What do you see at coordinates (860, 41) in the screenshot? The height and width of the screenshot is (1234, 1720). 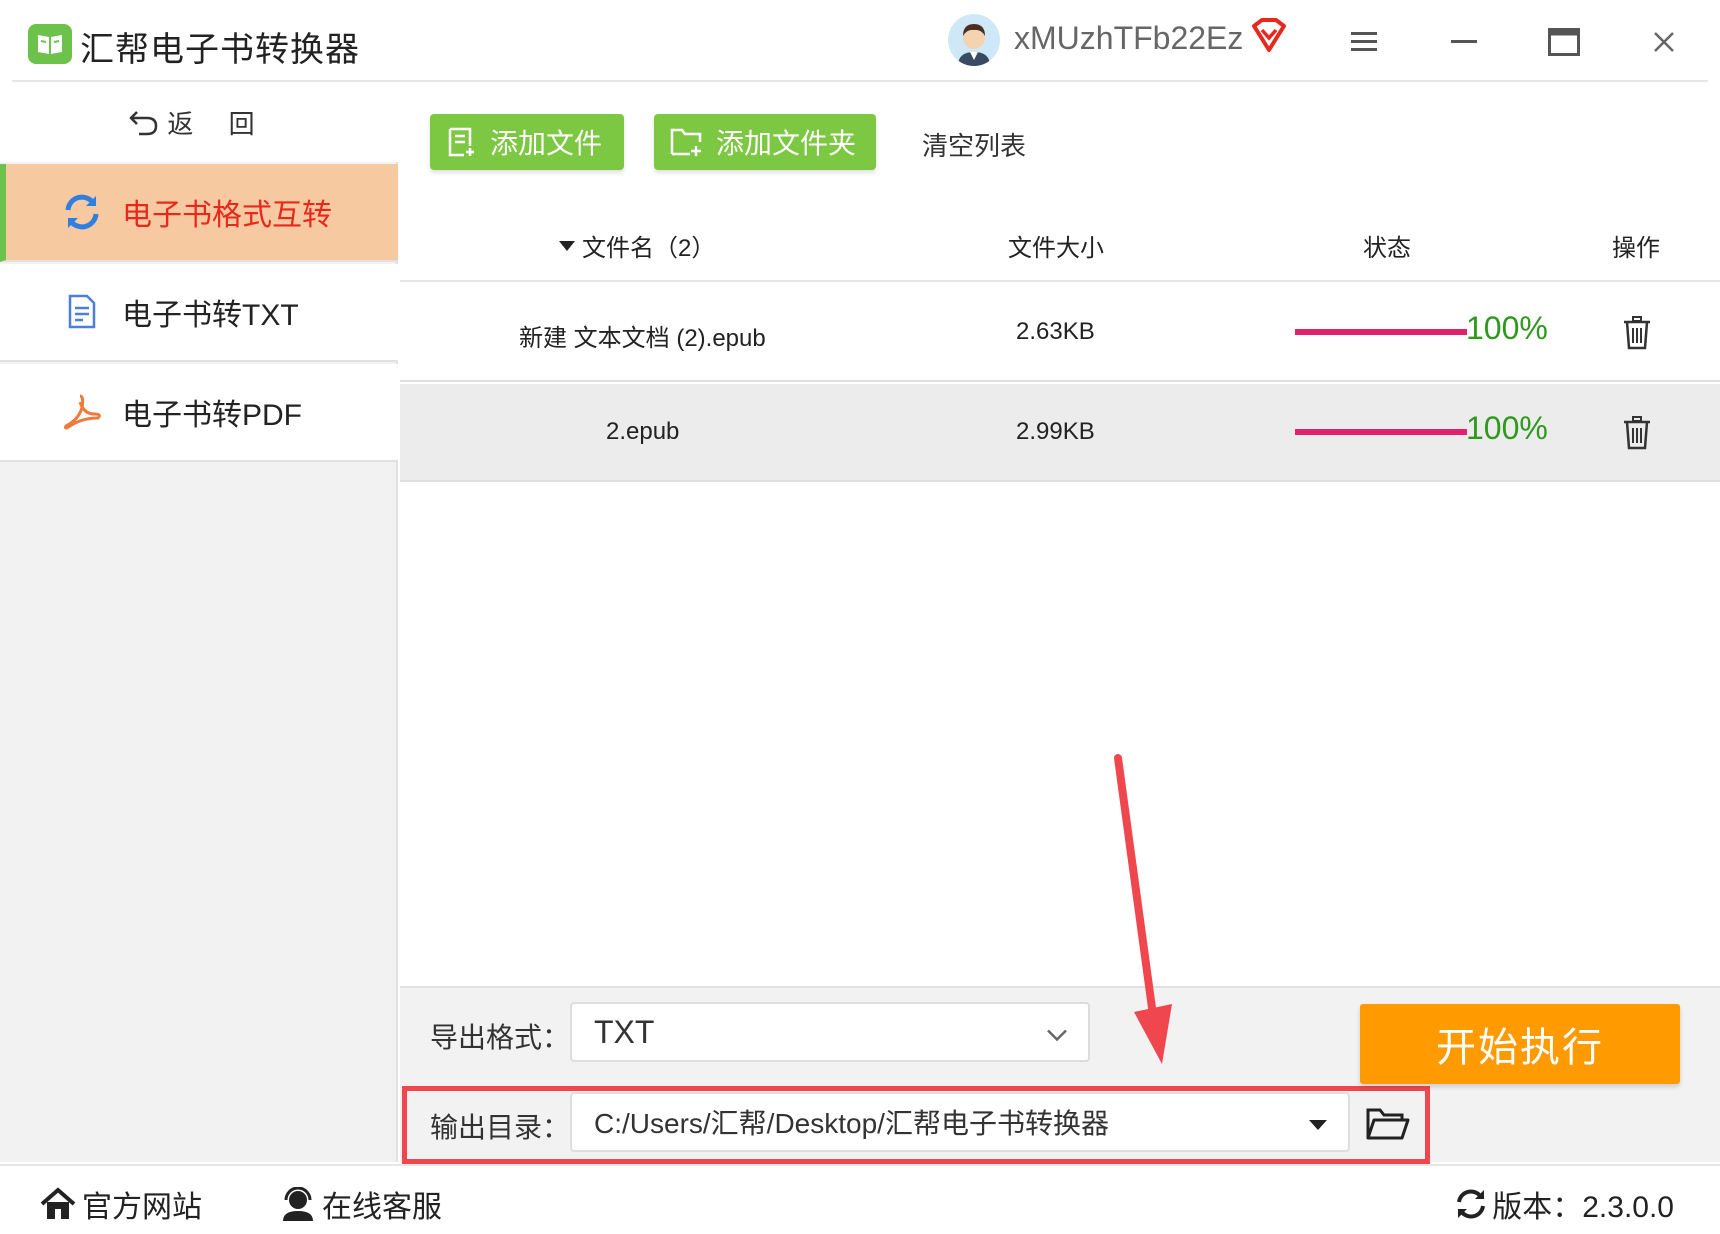 I see `title-bar: 汇帮电子书转换器 xMUzhTFb22Ez` at bounding box center [860, 41].